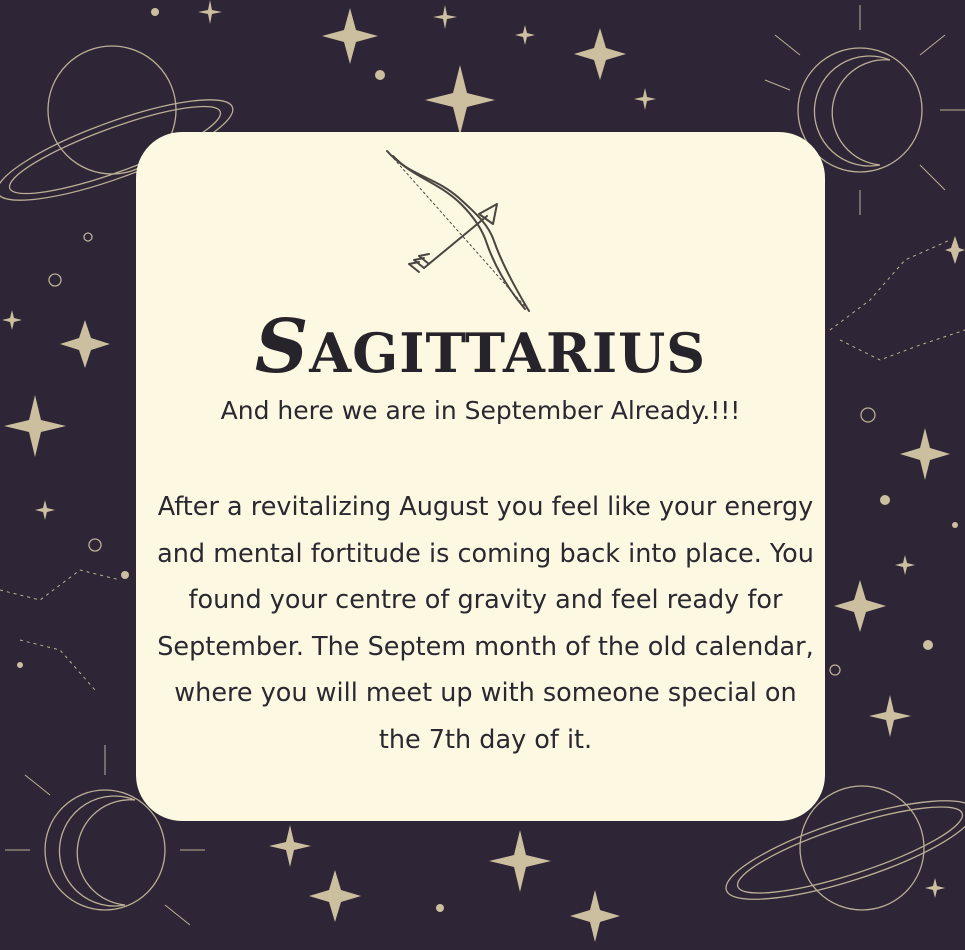  I want to click on bow-and-arrow-icon, so click(458, 231).